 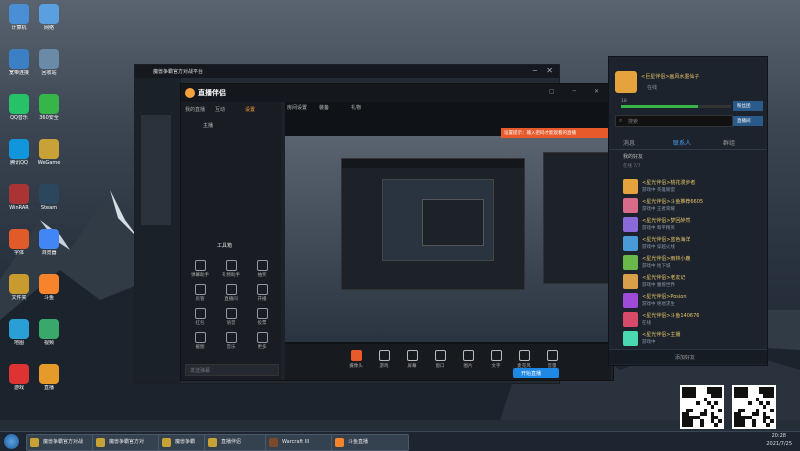 I want to click on list-item: <星光伴侣>斗鱼推荐6605 游戏中 王者荣耀, so click(x=693, y=205).